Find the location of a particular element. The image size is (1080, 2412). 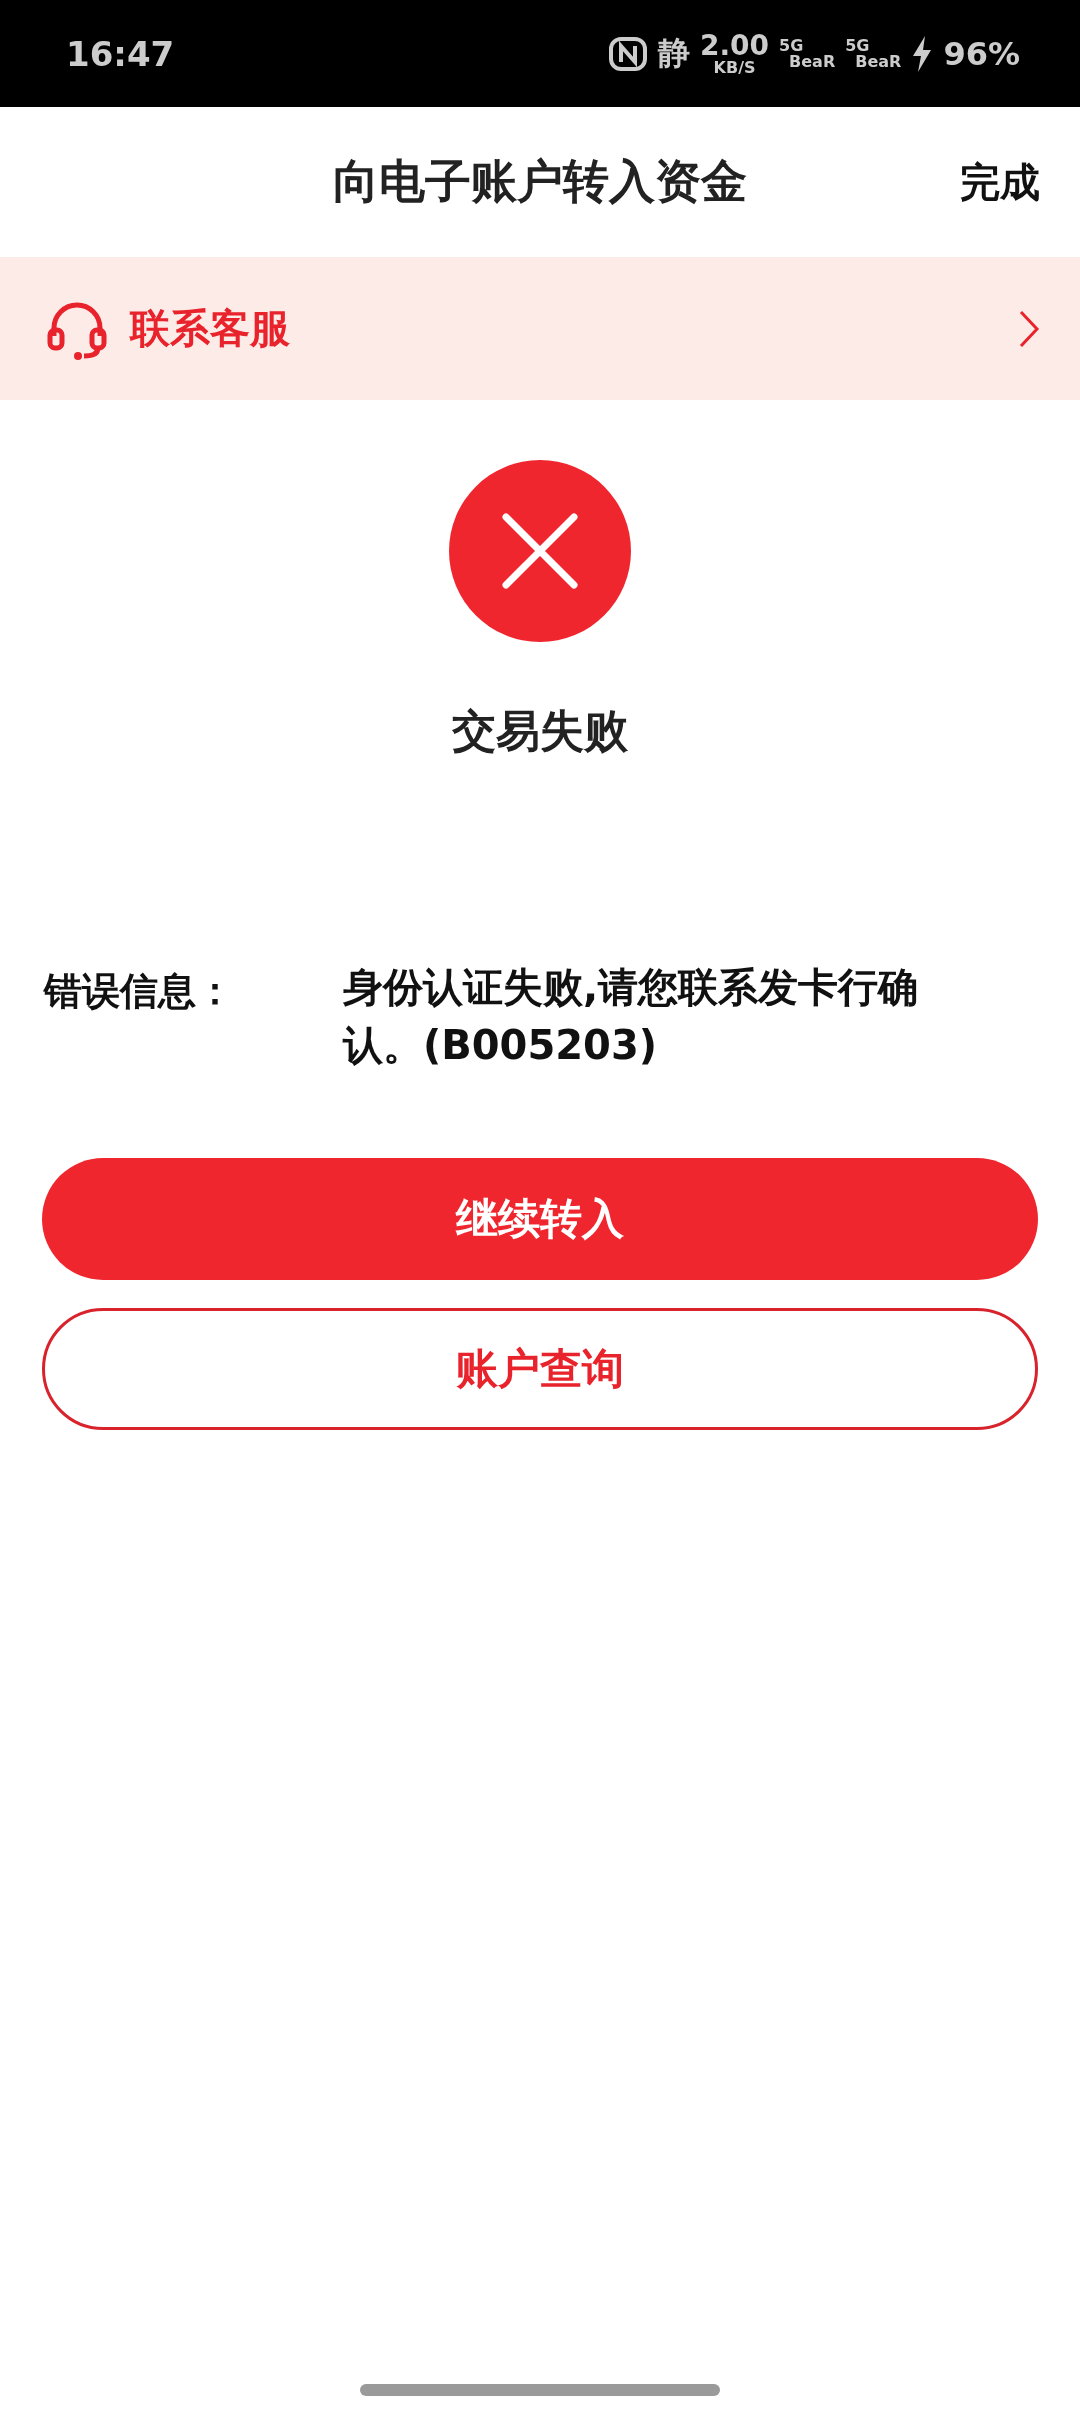

error-label: 错误信息： is located at coordinates (139, 991).